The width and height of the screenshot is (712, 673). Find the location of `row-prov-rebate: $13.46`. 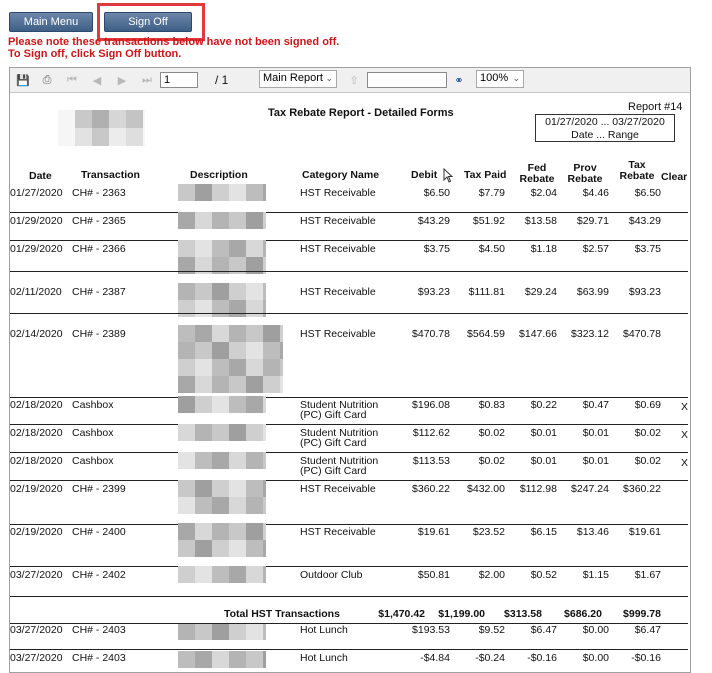

row-prov-rebate: $13.46 is located at coordinates (592, 532).